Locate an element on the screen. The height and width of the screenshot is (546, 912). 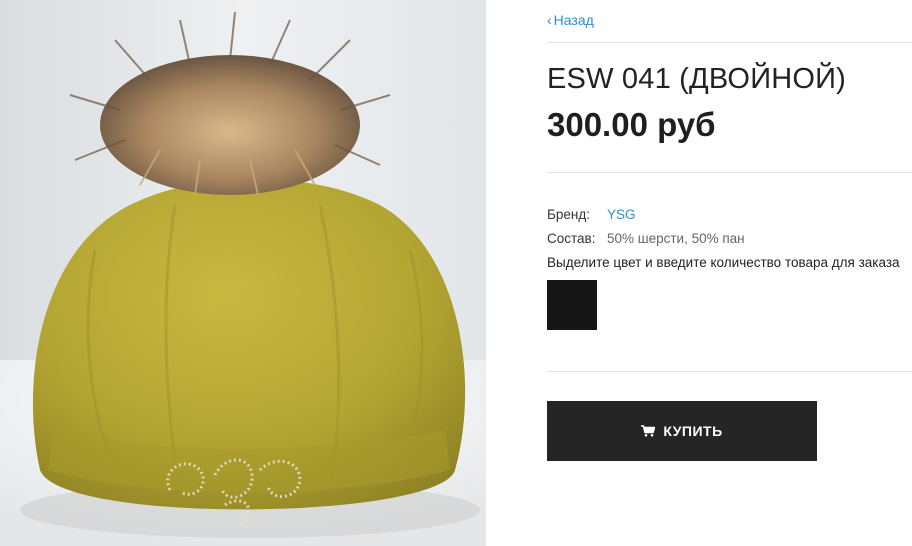
spec-brand-label: Бренд: is located at coordinates (568, 214).